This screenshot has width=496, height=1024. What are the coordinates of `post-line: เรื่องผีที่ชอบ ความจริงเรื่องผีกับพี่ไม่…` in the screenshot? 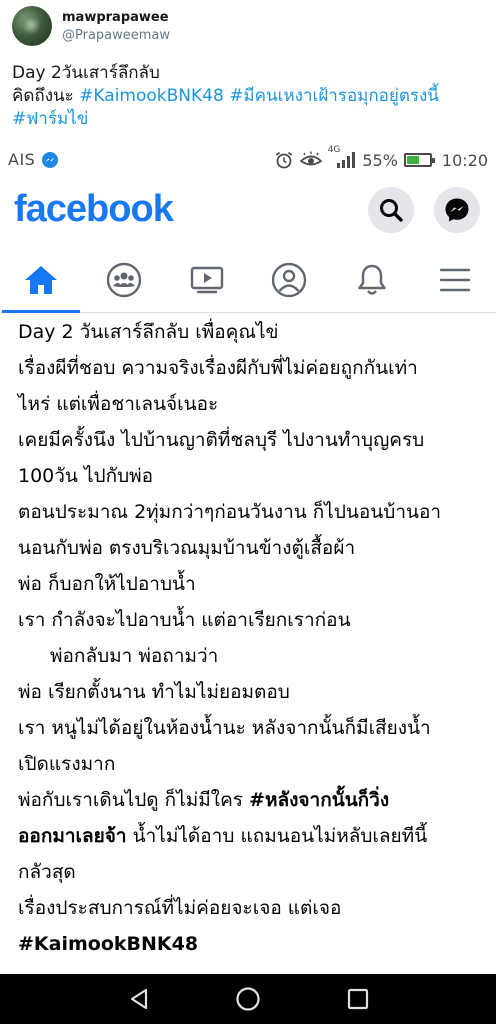 It's located at (218, 368).